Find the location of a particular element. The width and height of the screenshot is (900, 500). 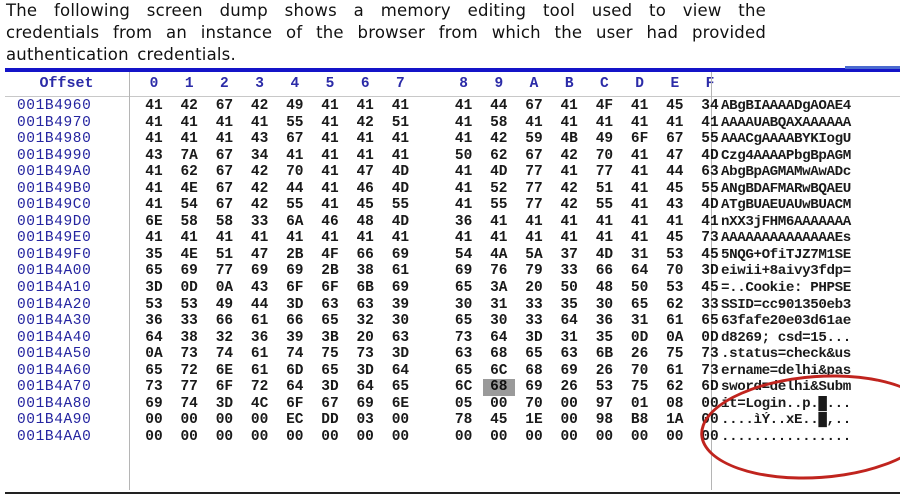

hex-byte: 49 is located at coordinates (224, 305).